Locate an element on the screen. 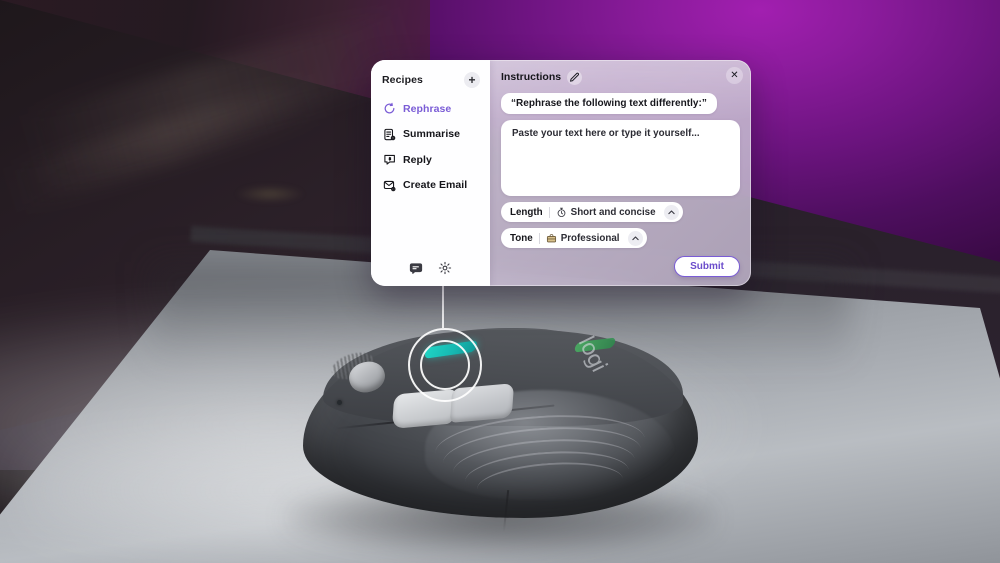  sidebar-item-label: Create Email is located at coordinates (435, 185).